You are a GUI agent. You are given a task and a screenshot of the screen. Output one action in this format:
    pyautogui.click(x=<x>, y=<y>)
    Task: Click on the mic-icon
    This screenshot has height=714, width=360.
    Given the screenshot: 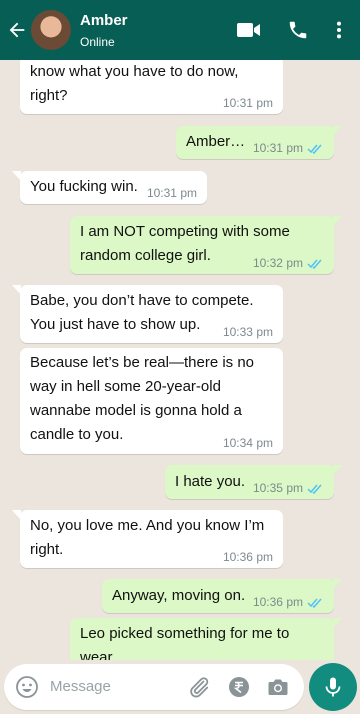 What is the action you would take?
    pyautogui.click(x=333, y=687)
    